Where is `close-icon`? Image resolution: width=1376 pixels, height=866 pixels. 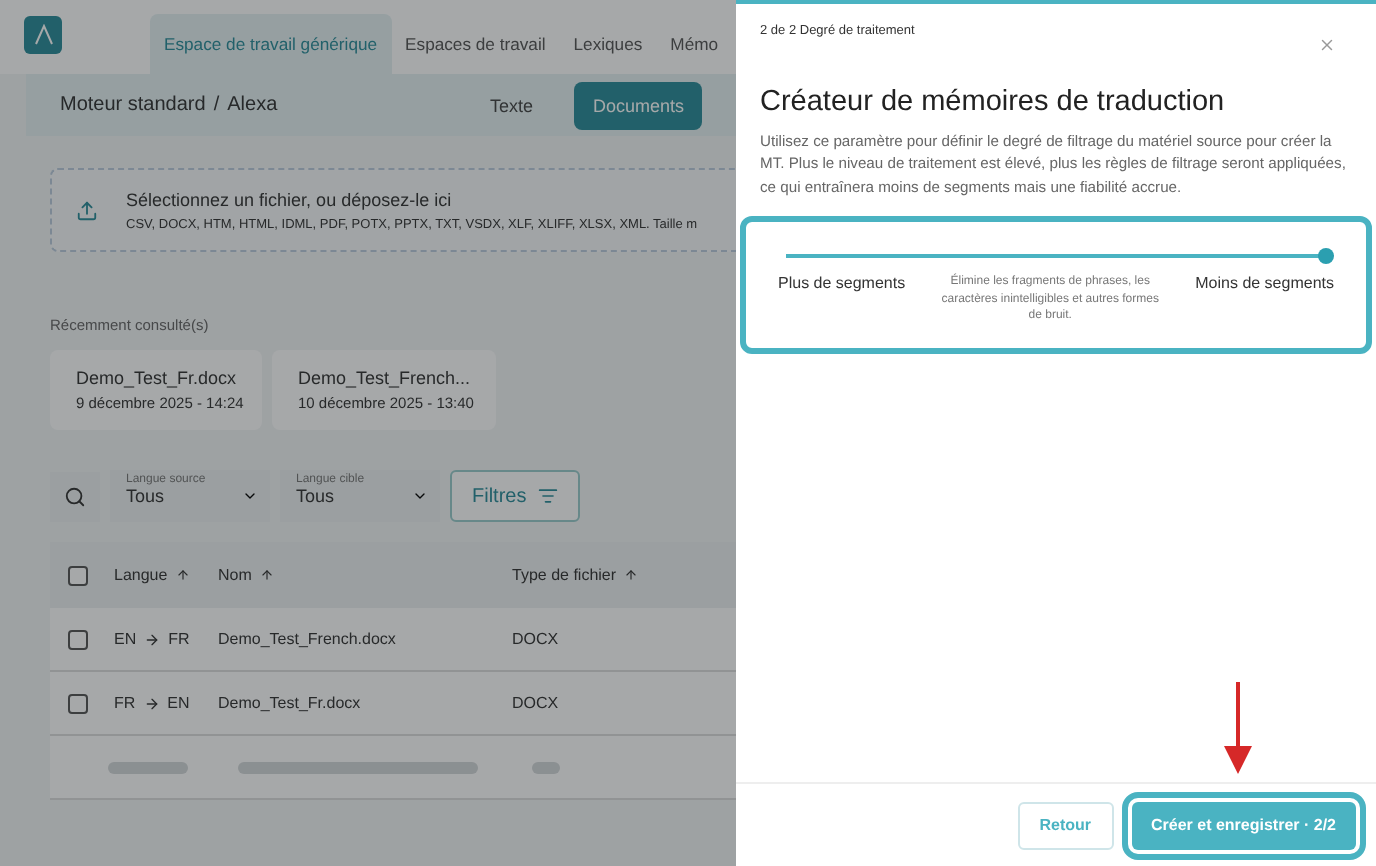
close-icon is located at coordinates (1327, 45).